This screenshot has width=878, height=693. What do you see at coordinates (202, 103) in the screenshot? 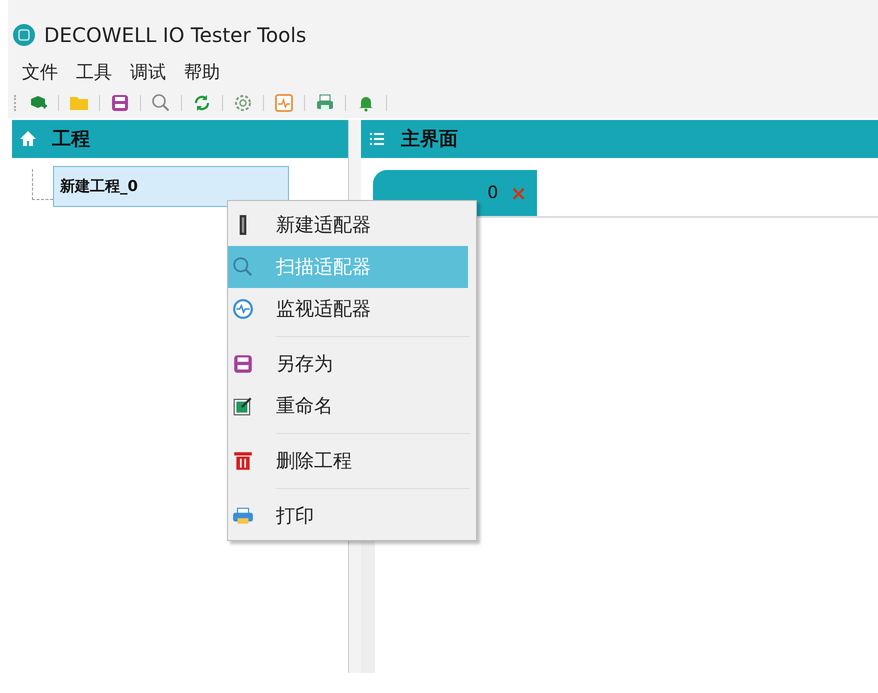
I see `refresh-icon` at bounding box center [202, 103].